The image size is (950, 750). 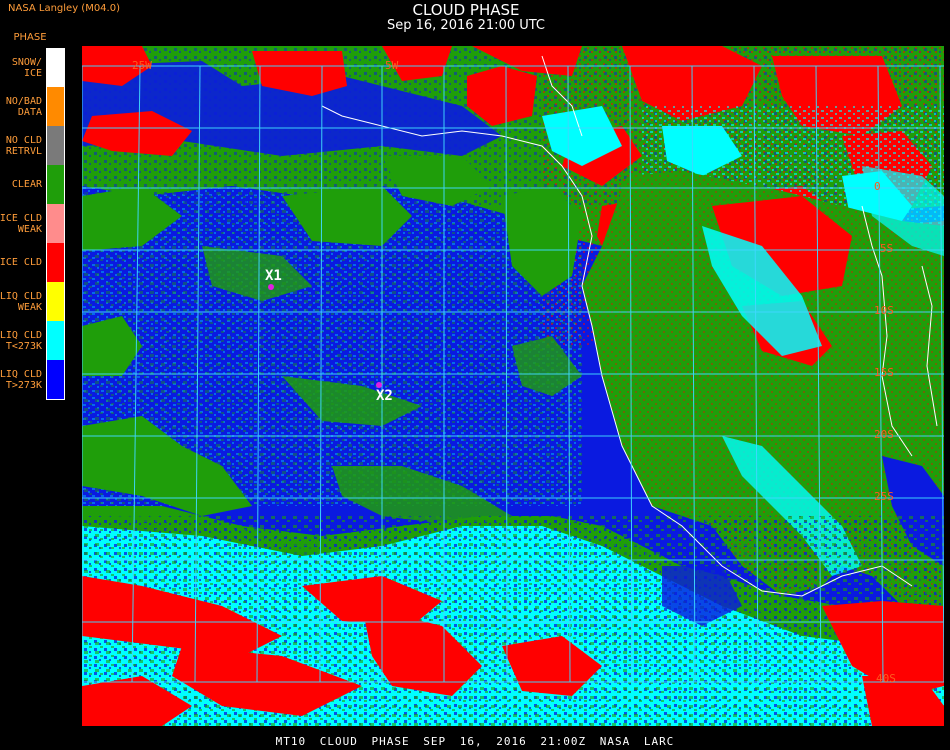 What do you see at coordinates (886, 678) in the screenshot?
I see `lat-label-40s: 40S` at bounding box center [886, 678].